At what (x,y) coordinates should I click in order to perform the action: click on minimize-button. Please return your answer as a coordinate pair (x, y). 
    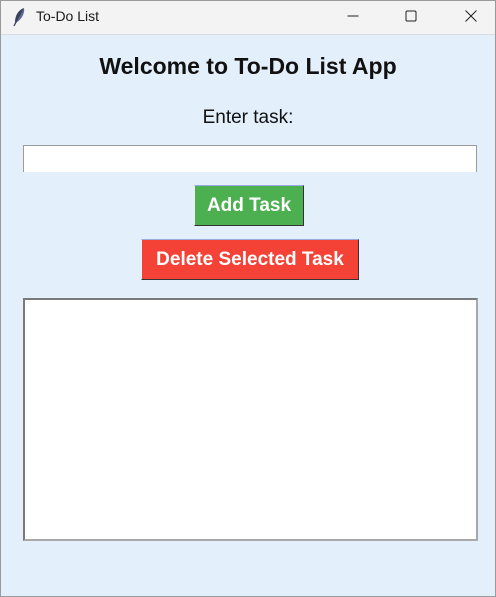
    Looking at the image, I should click on (353, 17).